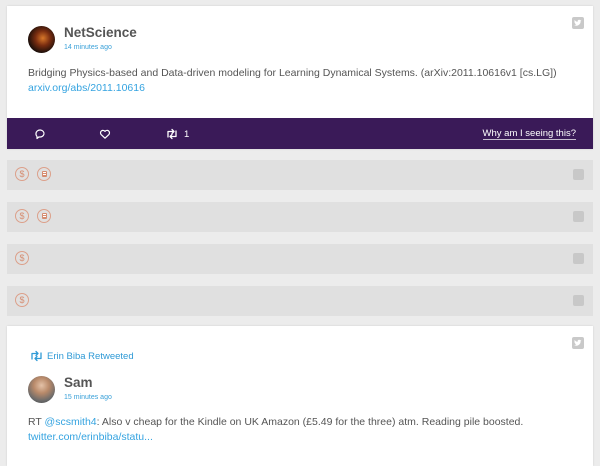  What do you see at coordinates (300, 133) in the screenshot?
I see `tweet-action-bar: 1 Why am I seeing this?` at bounding box center [300, 133].